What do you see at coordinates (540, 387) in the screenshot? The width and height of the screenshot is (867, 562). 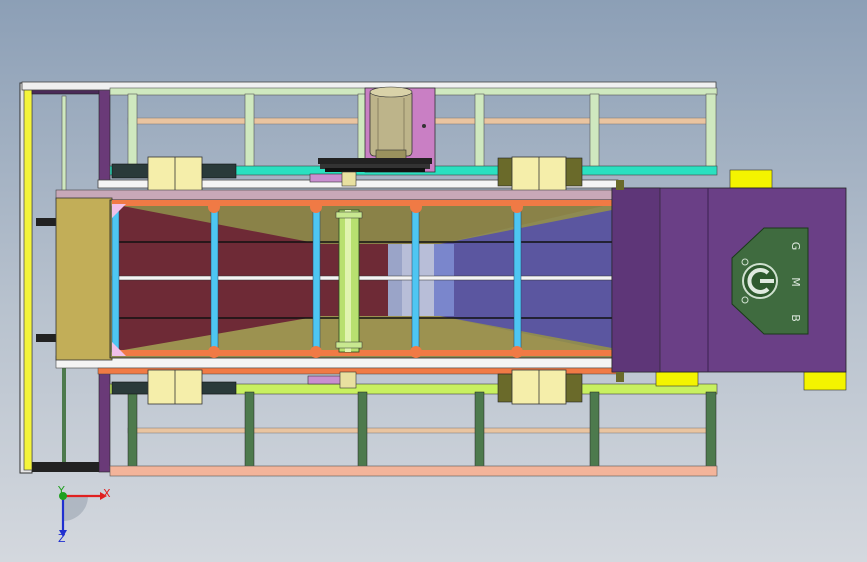 I see `bottom-bearing-right` at bounding box center [540, 387].